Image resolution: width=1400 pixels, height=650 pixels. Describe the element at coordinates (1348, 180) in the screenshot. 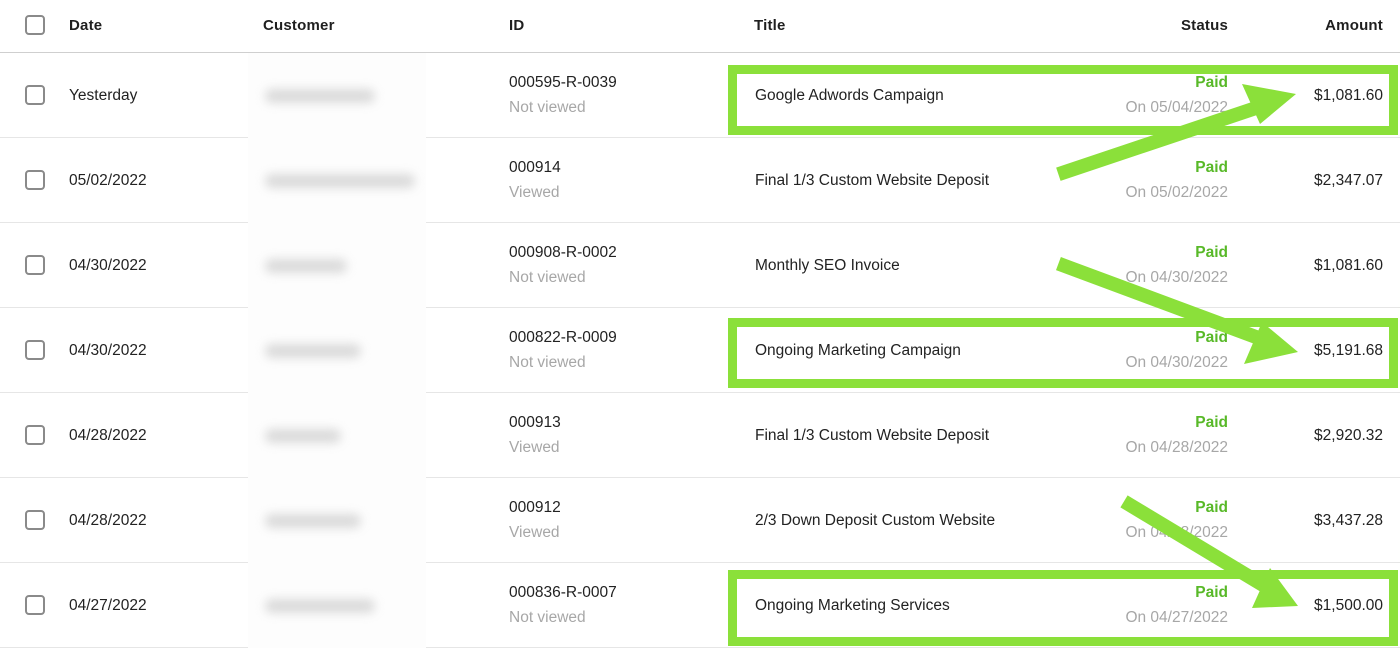

I see `row-amount: $2,347.07` at that location.